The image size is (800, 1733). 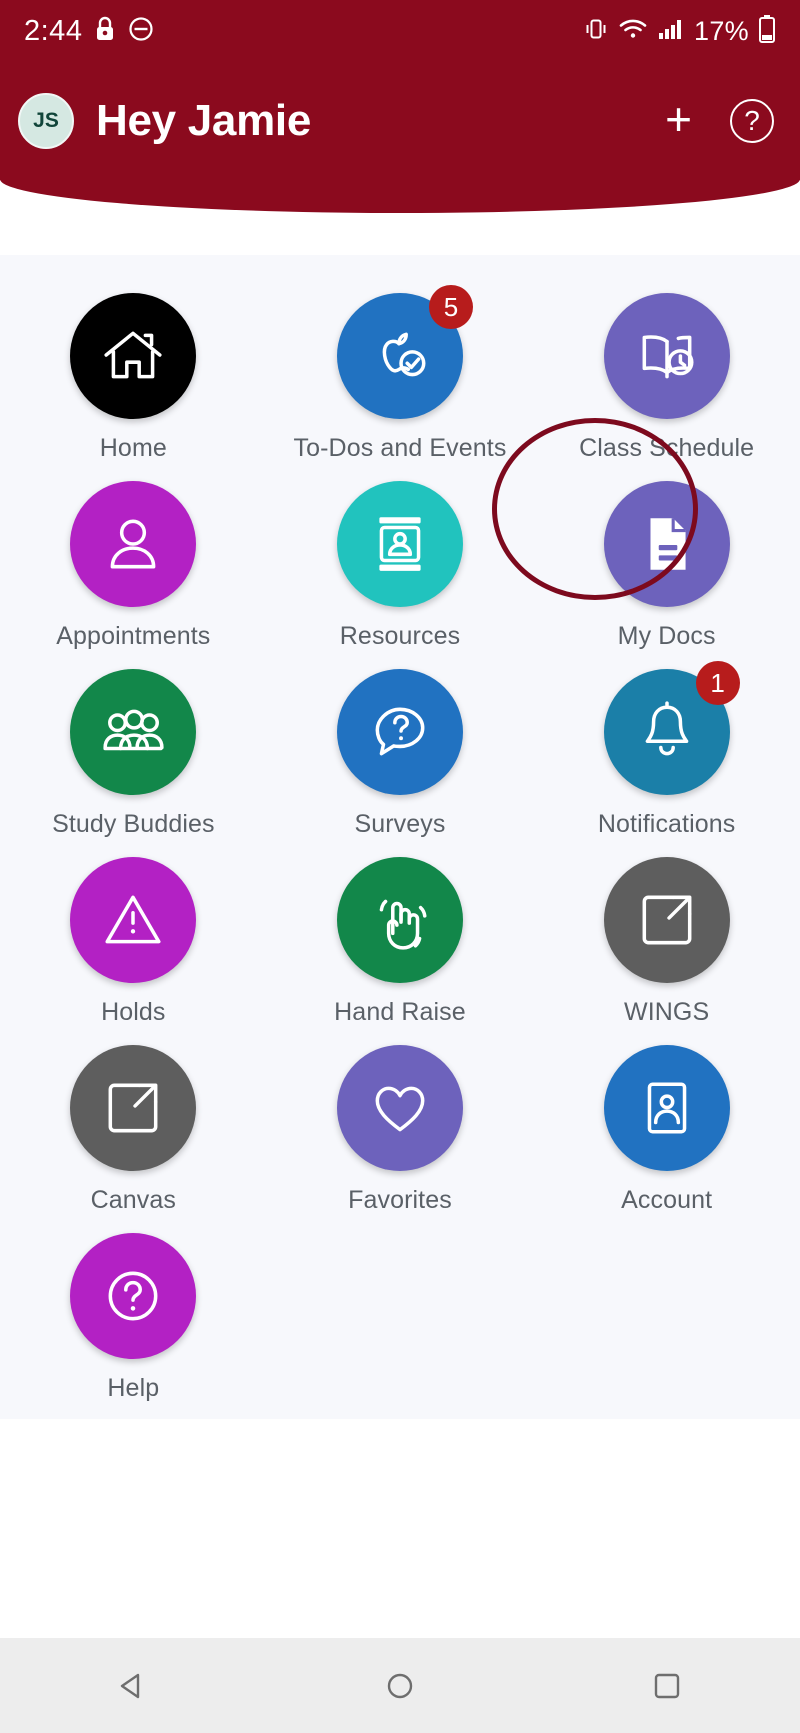 I want to click on app-tile-label: Canvas, so click(x=133, y=1200).